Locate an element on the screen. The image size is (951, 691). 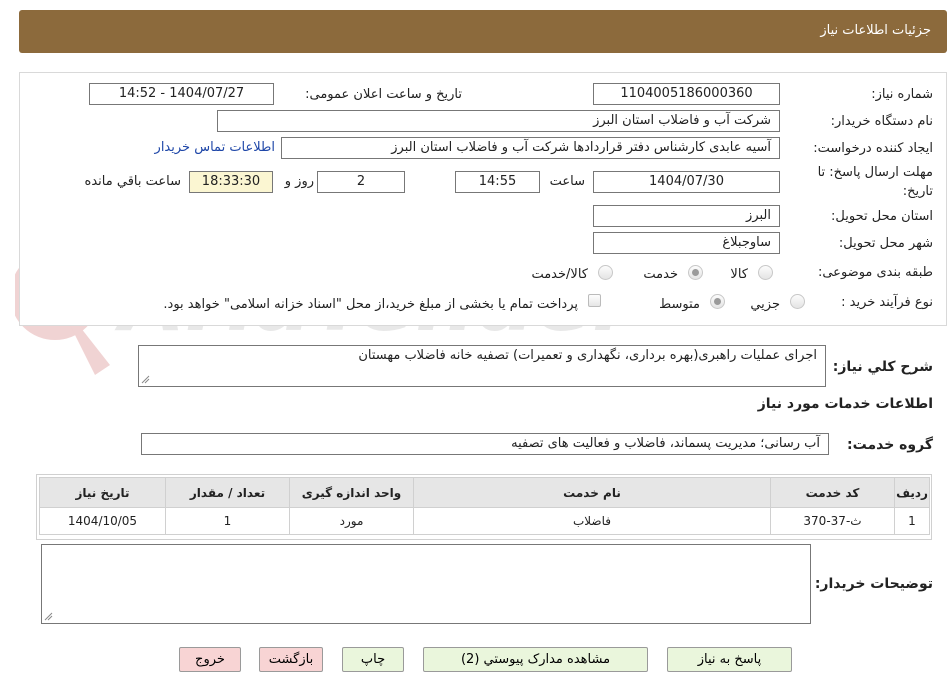
need-number-field: 1104005186000360 is located at coordinates (686, 94).